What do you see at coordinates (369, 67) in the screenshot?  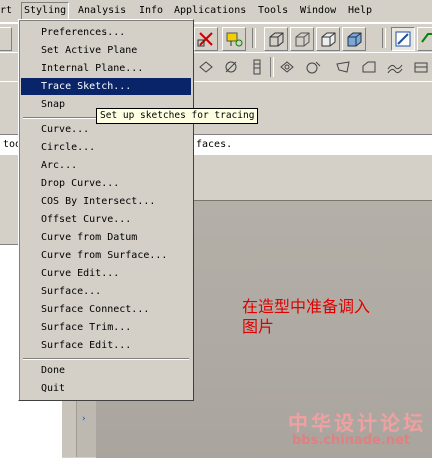 I see `feature-protrusion-icon` at bounding box center [369, 67].